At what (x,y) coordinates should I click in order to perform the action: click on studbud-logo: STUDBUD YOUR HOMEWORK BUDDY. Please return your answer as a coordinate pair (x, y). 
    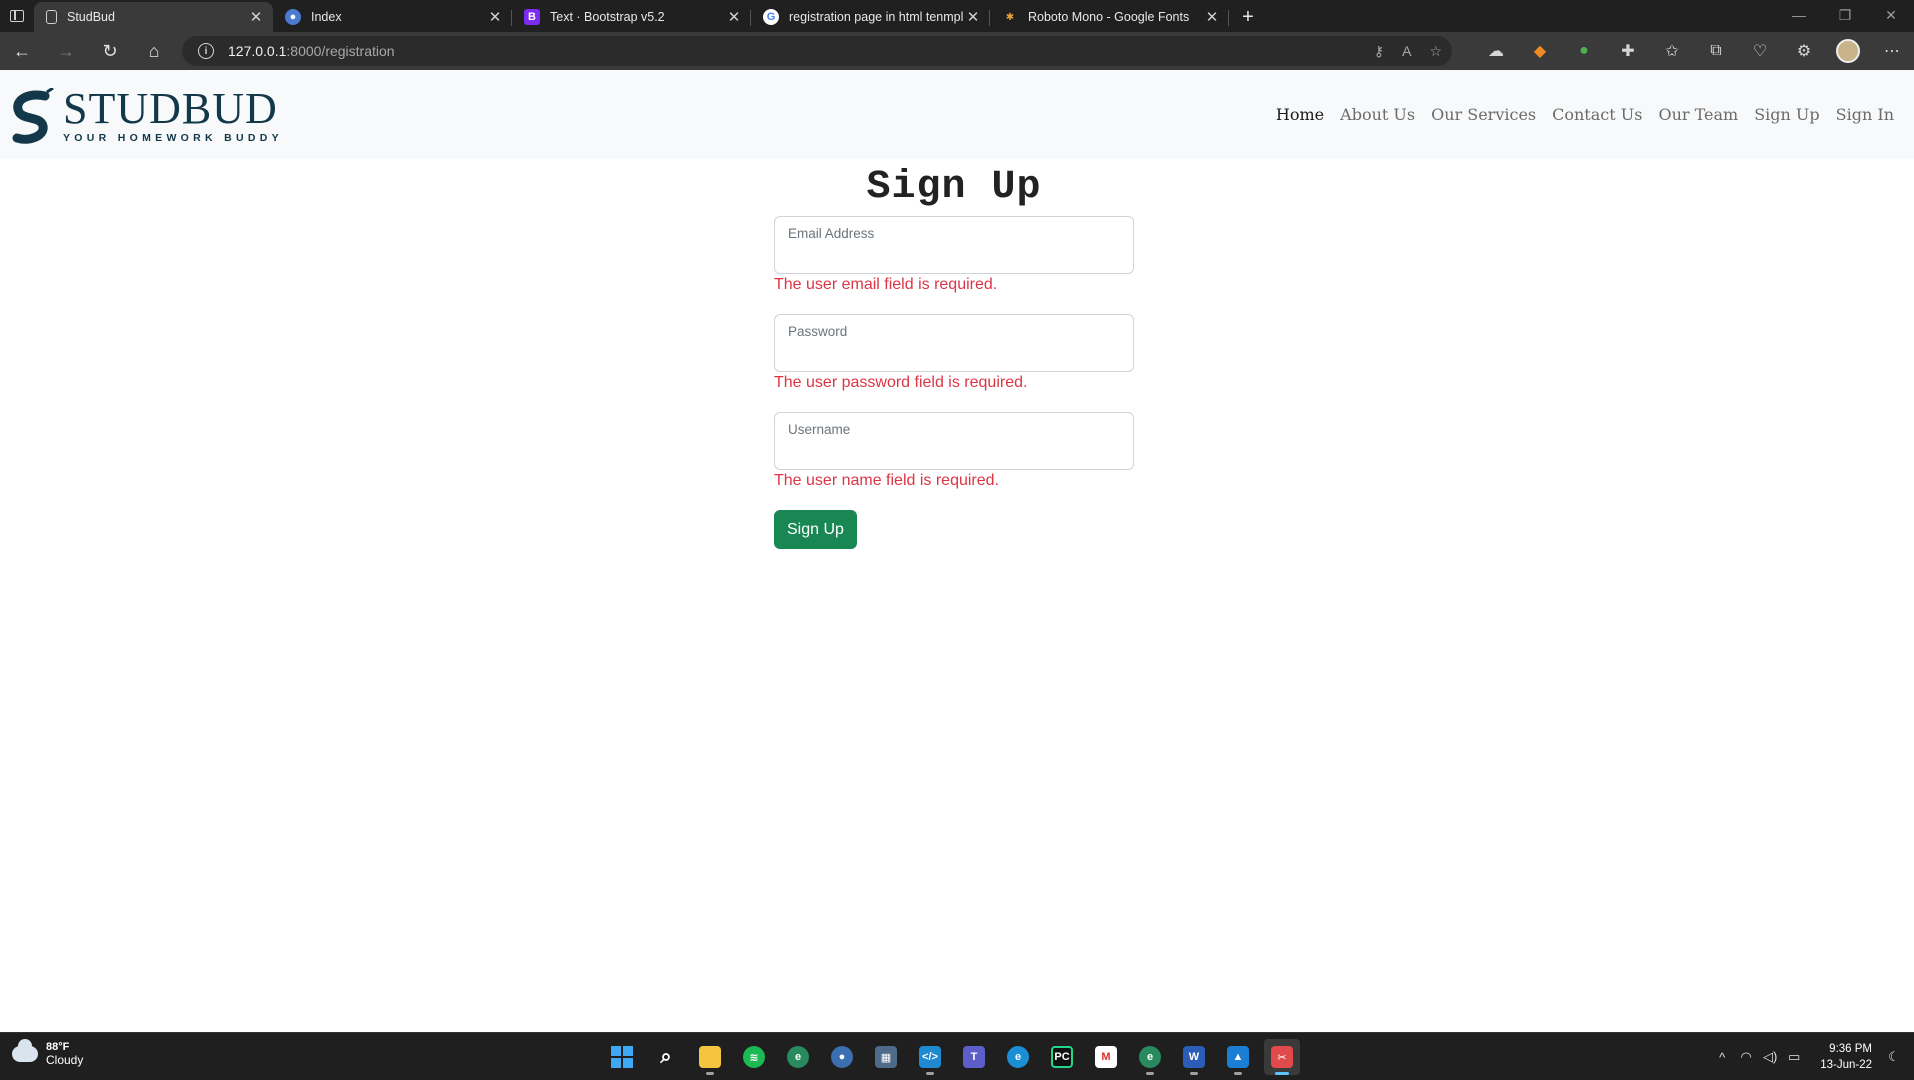
    Looking at the image, I should click on (145, 114).